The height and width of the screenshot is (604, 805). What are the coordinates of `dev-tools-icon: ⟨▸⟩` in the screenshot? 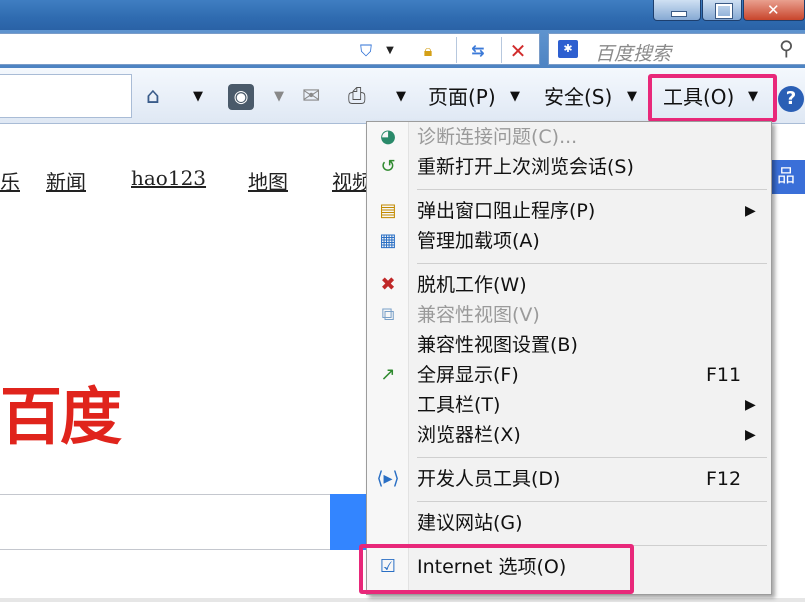 It's located at (388, 478).